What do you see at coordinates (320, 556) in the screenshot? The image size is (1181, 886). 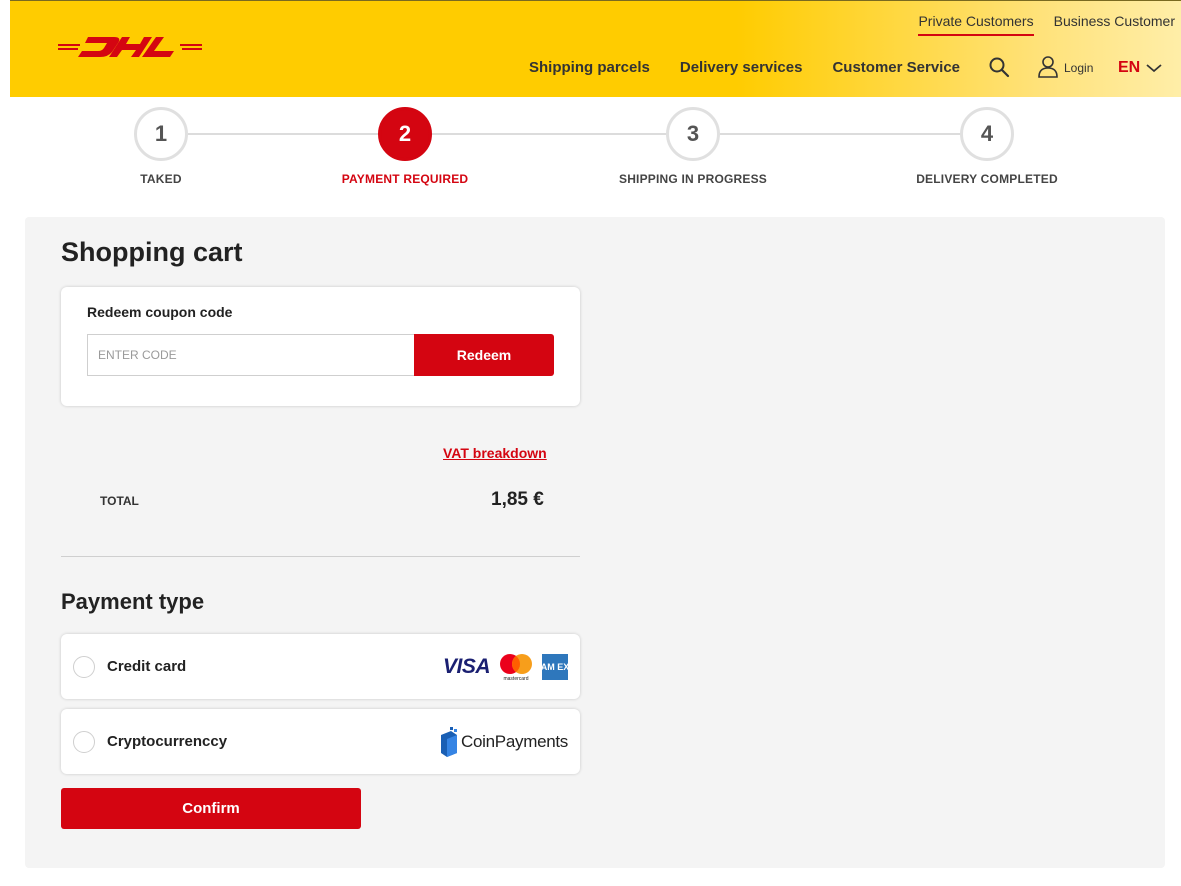 I see `divider` at bounding box center [320, 556].